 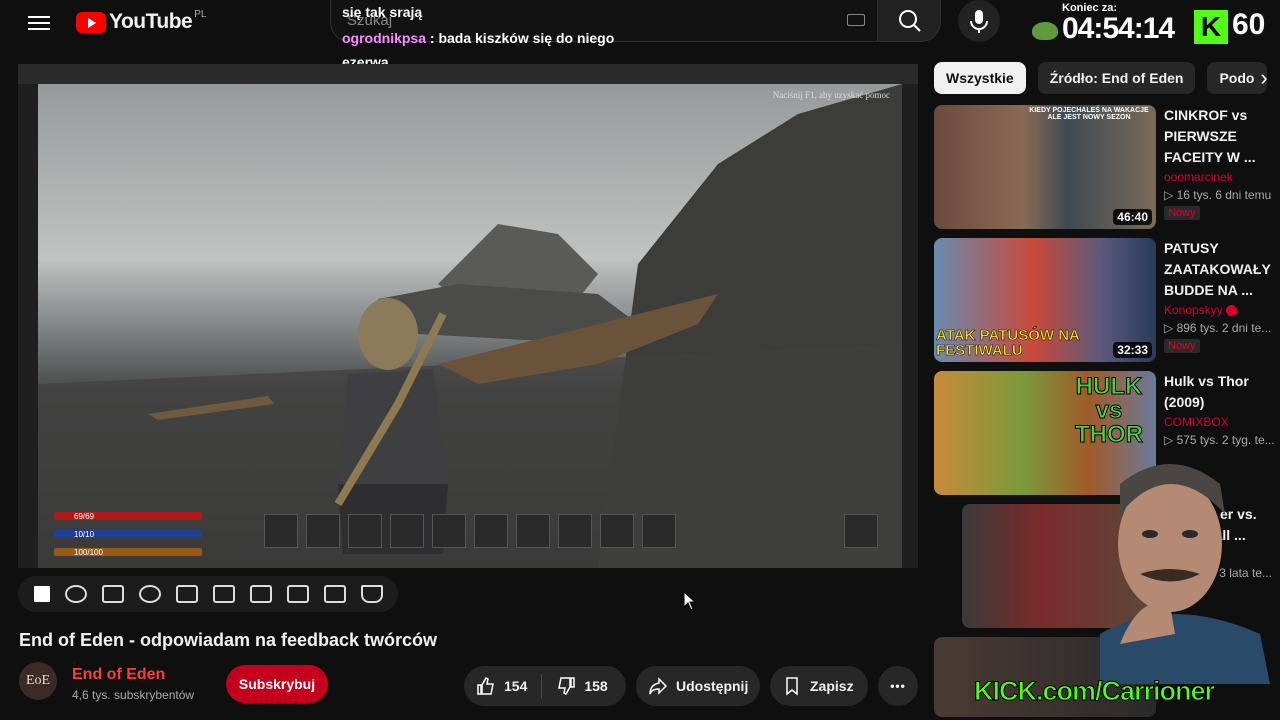 I want to click on region-code: PL, so click(x=200, y=14).